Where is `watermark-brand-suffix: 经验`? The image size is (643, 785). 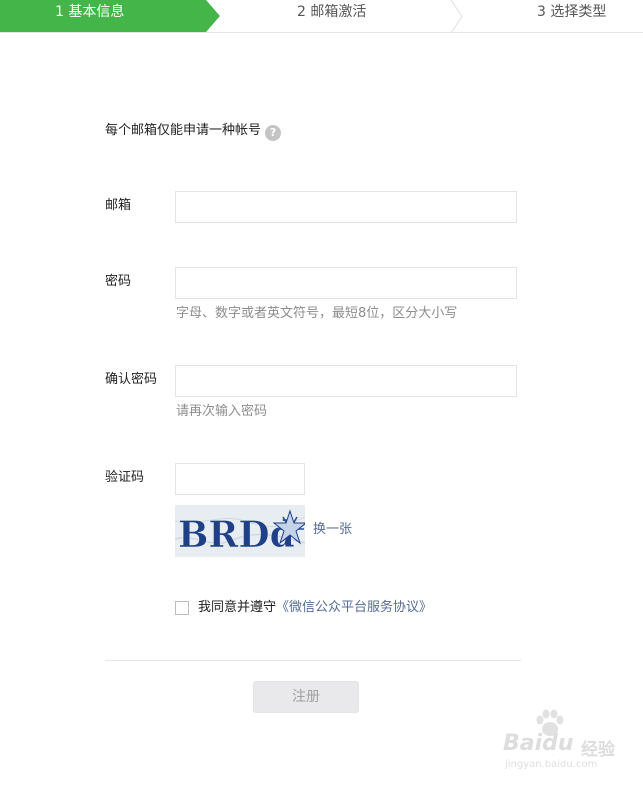
watermark-brand-suffix: 经验 is located at coordinates (598, 750).